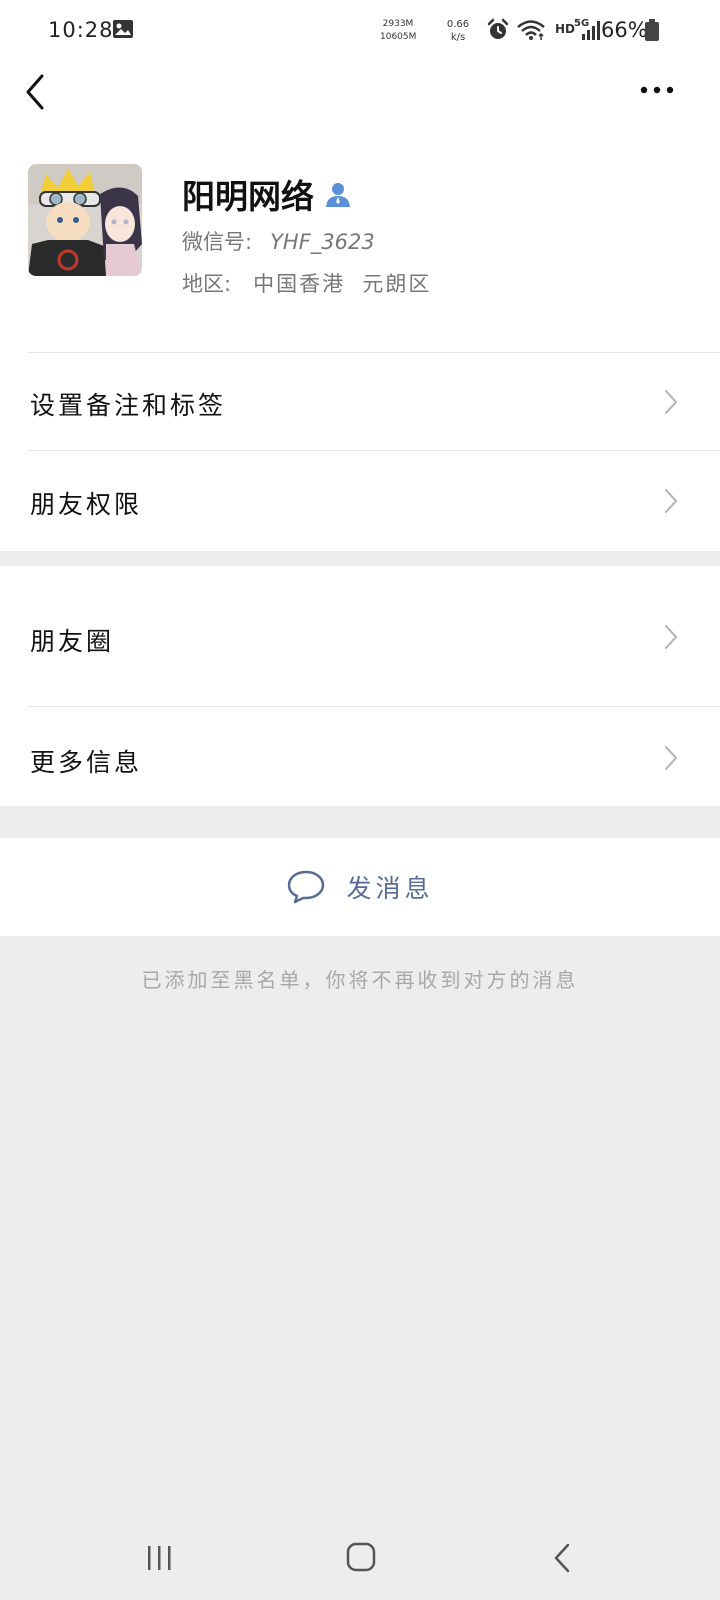  I want to click on wechat-id-row: 微信号: YHF_3623, so click(278, 241).